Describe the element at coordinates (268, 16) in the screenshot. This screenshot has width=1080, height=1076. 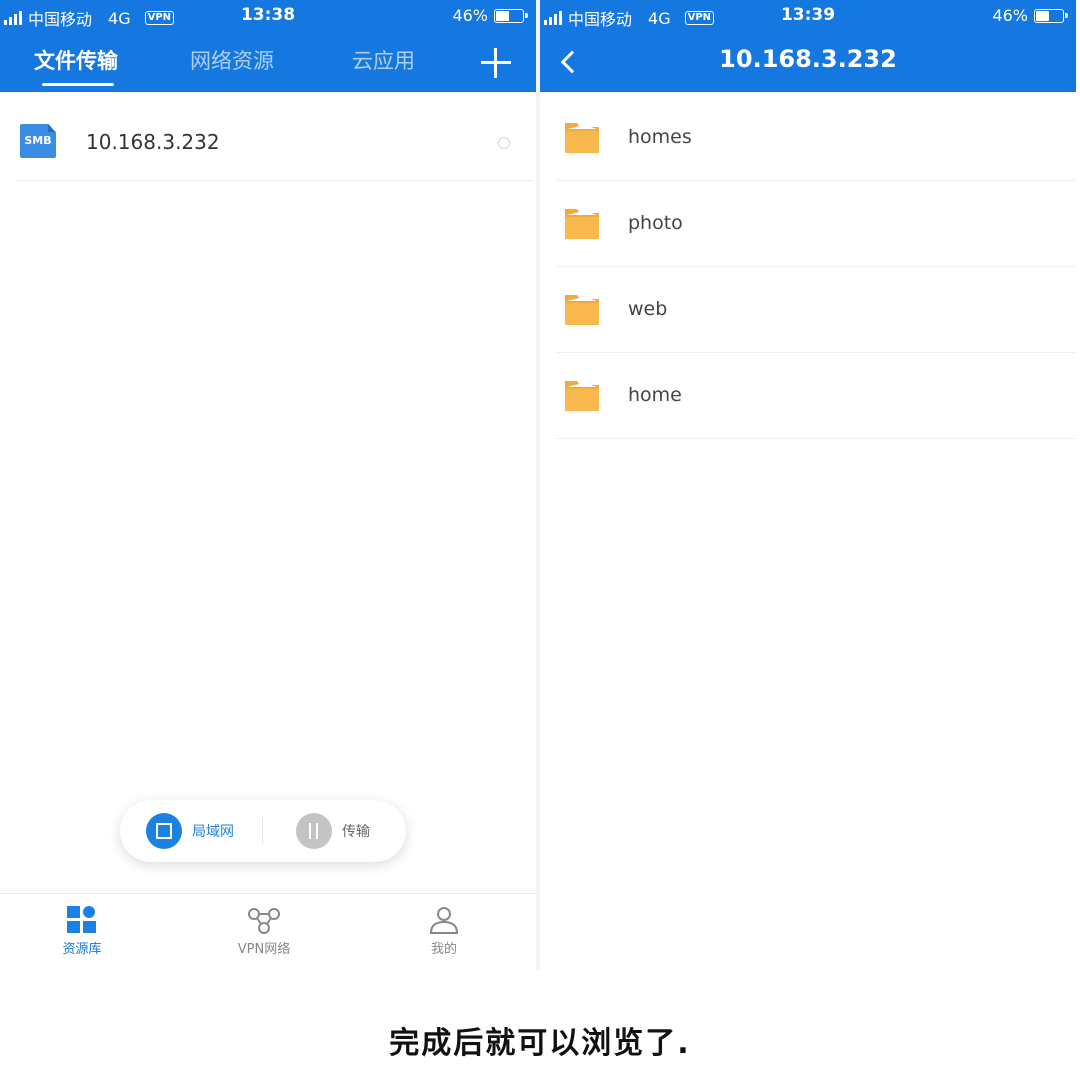
I see `status-bar: 中国移动 4G VPN 13:38 46%` at that location.